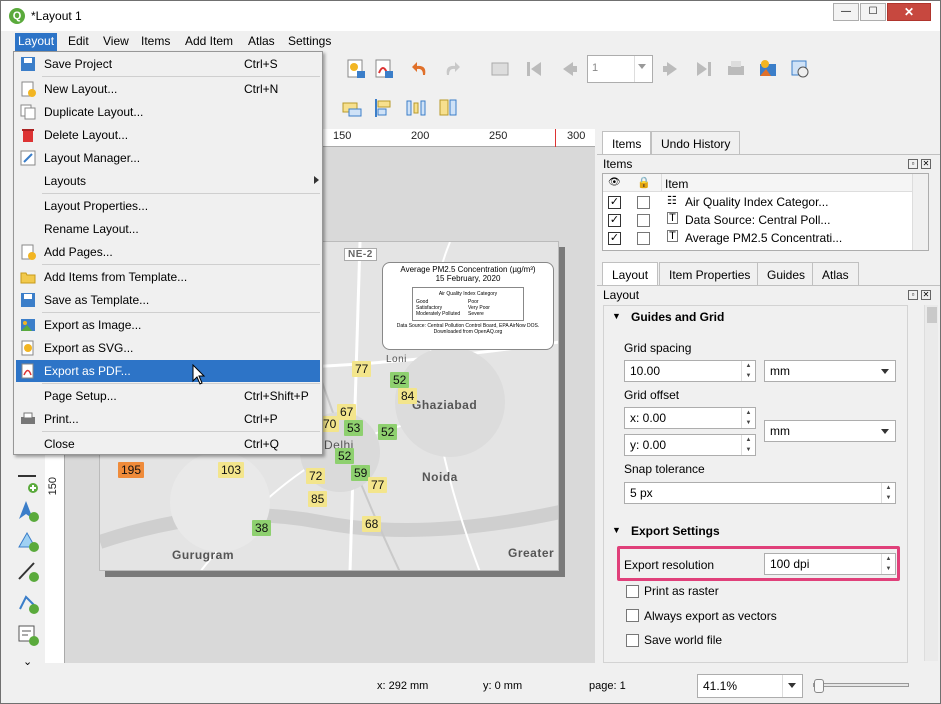  What do you see at coordinates (568, 69) in the screenshot?
I see `previous-feature-icon` at bounding box center [568, 69].